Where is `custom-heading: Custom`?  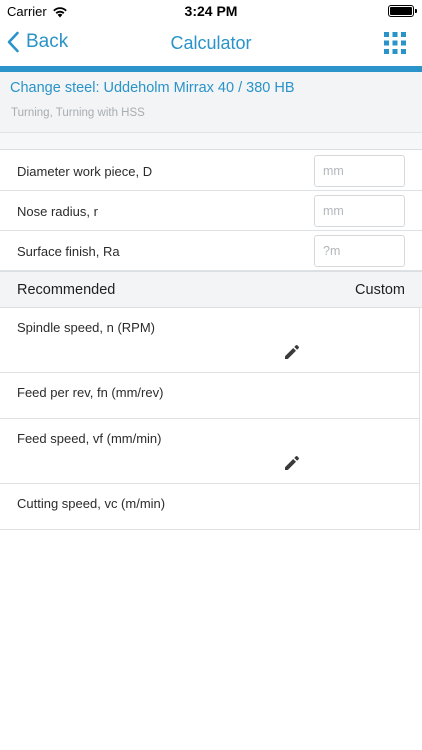 custom-heading: Custom is located at coordinates (380, 290).